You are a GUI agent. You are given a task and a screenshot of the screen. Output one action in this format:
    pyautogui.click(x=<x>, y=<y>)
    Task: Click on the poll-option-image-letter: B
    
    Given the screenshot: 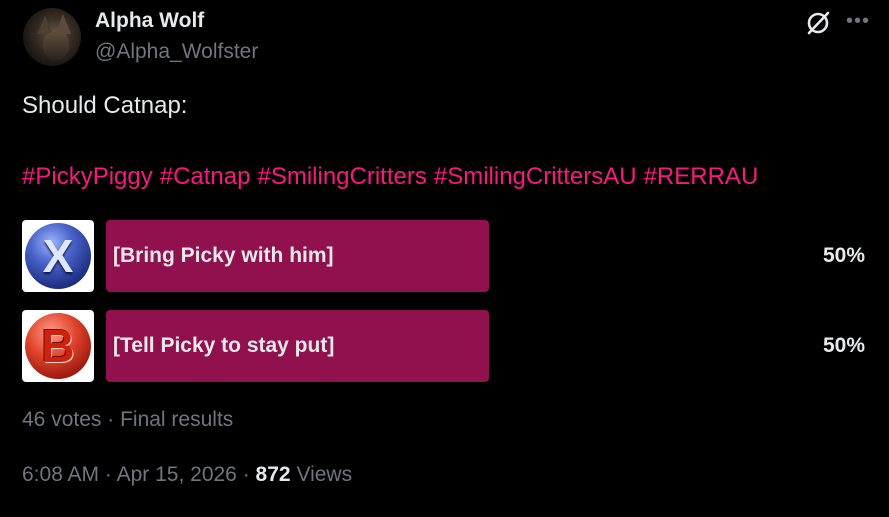 What is the action you would take?
    pyautogui.click(x=58, y=346)
    